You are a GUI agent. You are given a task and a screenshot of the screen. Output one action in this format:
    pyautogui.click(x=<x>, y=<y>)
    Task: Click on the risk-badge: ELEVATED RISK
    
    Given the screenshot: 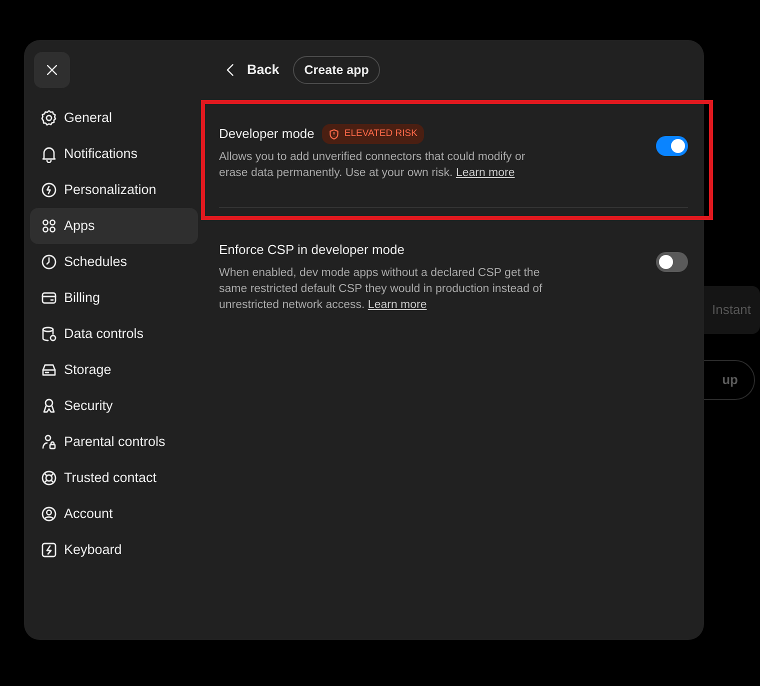 What is the action you would take?
    pyautogui.click(x=373, y=134)
    